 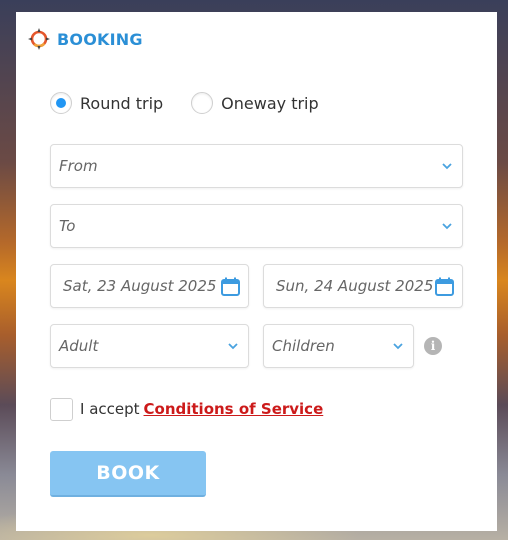 I want to click on to-select: To, so click(x=256, y=226).